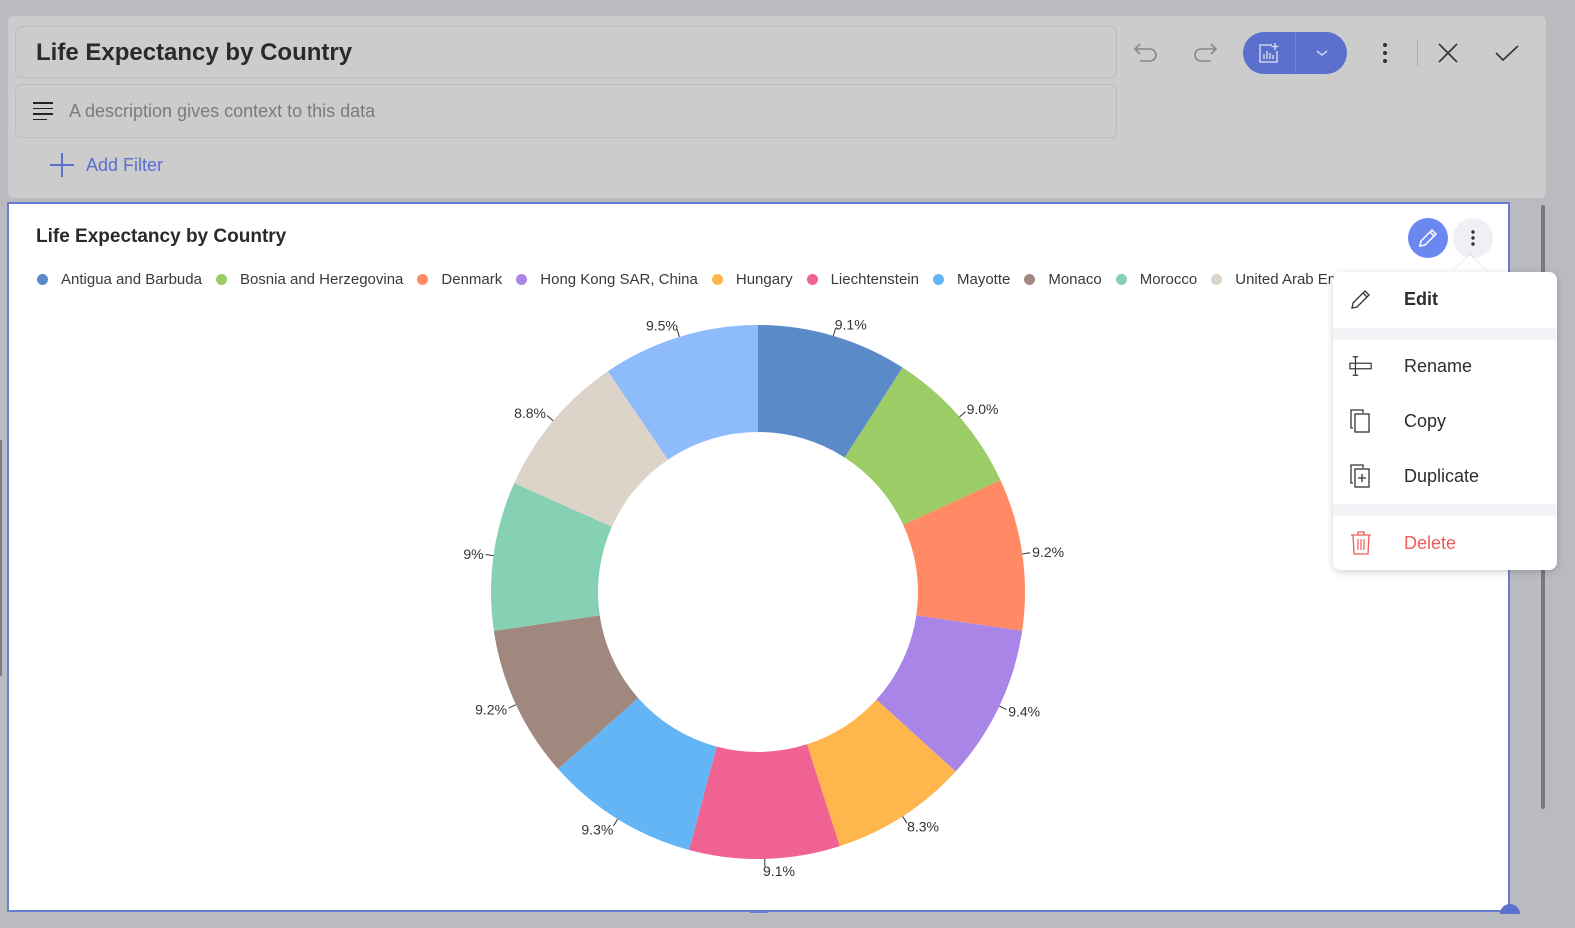 This screenshot has width=1575, height=928. I want to click on resize-handle-bottom, so click(759, 911).